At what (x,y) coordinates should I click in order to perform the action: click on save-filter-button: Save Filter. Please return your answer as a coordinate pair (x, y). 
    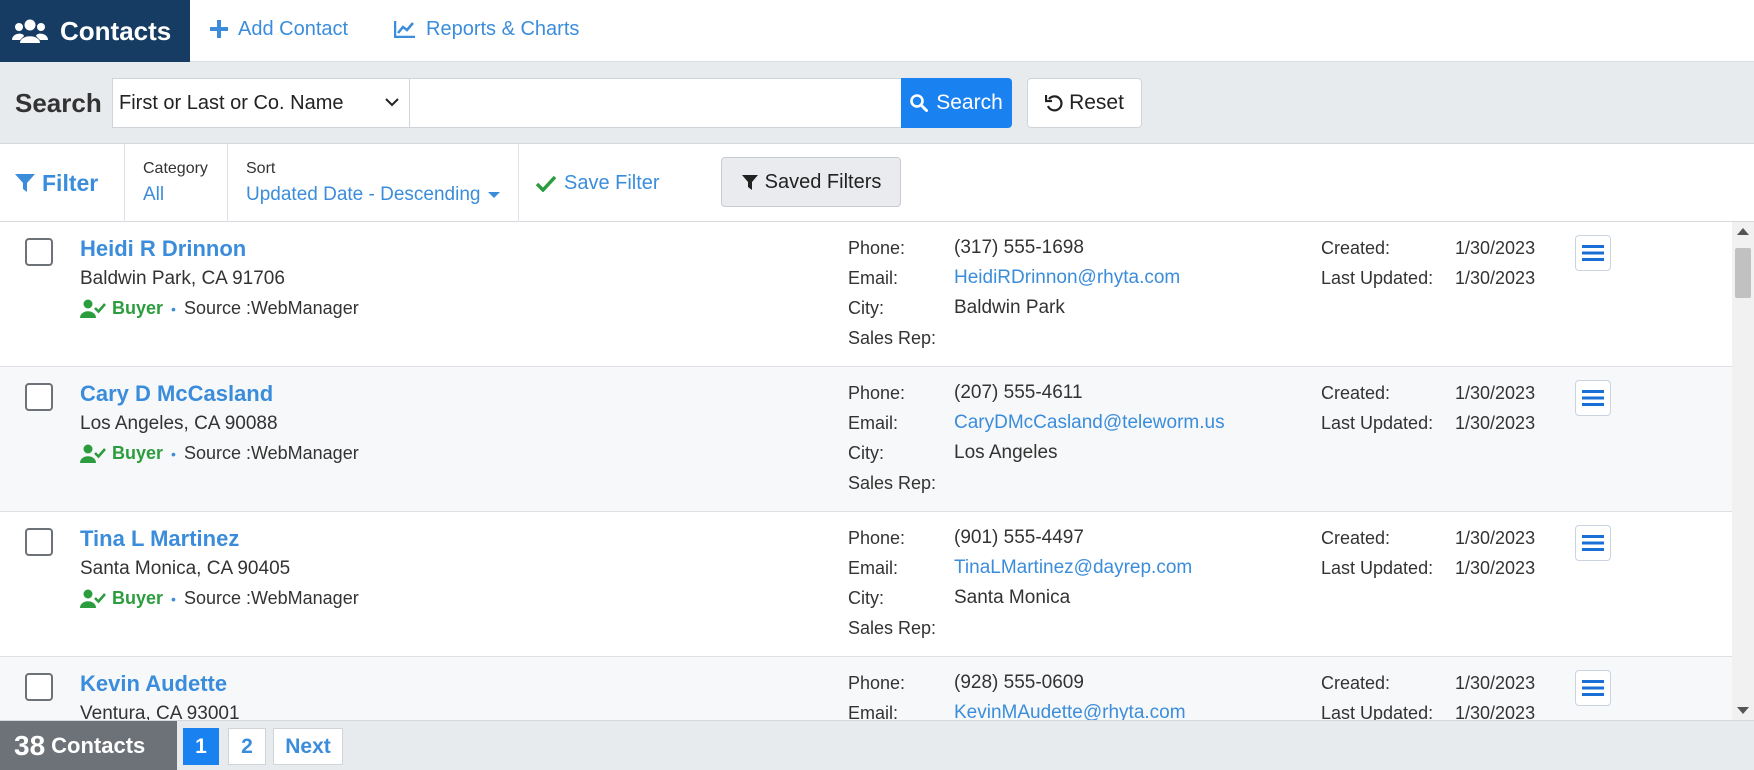
    Looking at the image, I should click on (598, 183).